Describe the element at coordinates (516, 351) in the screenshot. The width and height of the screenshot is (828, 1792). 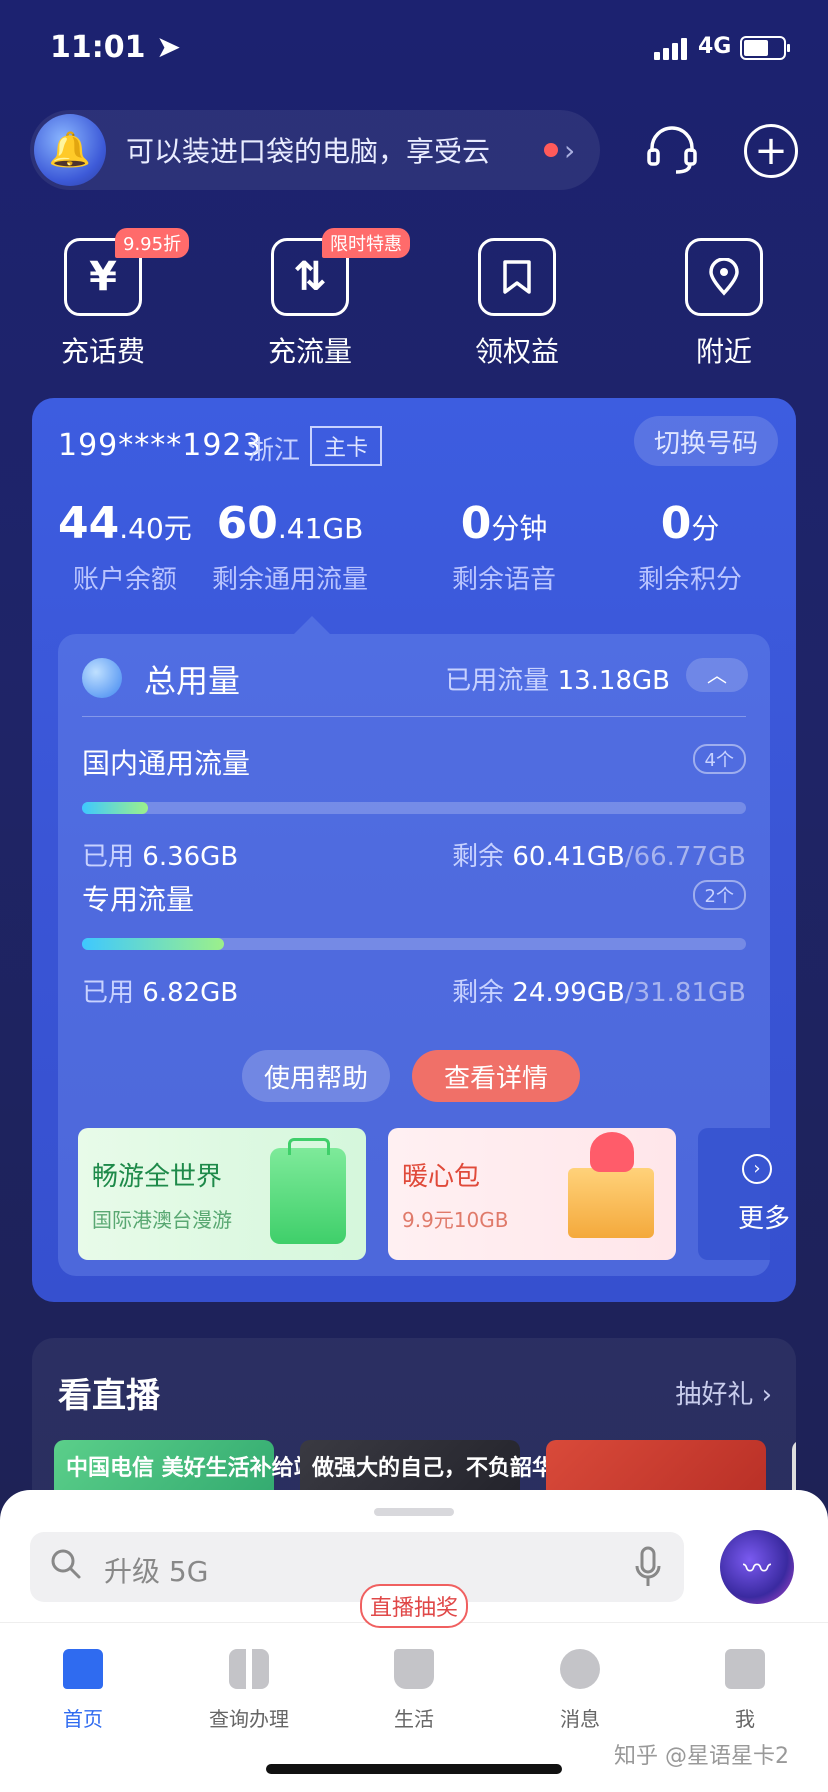
I see `quick-action-label: 领权益` at that location.